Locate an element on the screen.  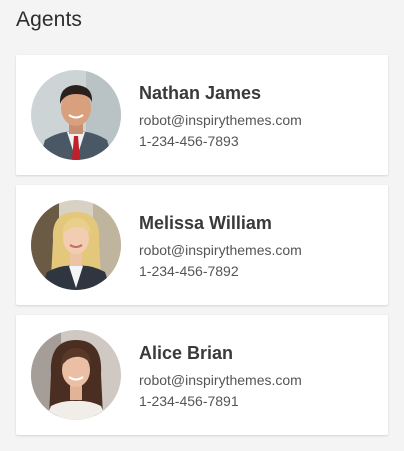
agent-phone: 1-234-456-7892 is located at coordinates (220, 271).